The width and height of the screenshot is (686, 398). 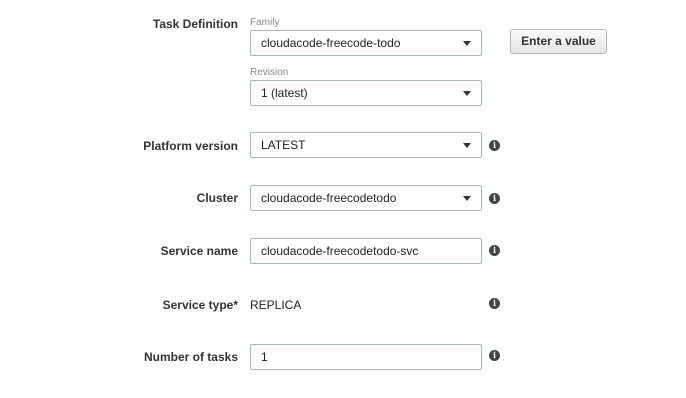 What do you see at coordinates (276, 305) in the screenshot?
I see `service-type-value: REPLICA` at bounding box center [276, 305].